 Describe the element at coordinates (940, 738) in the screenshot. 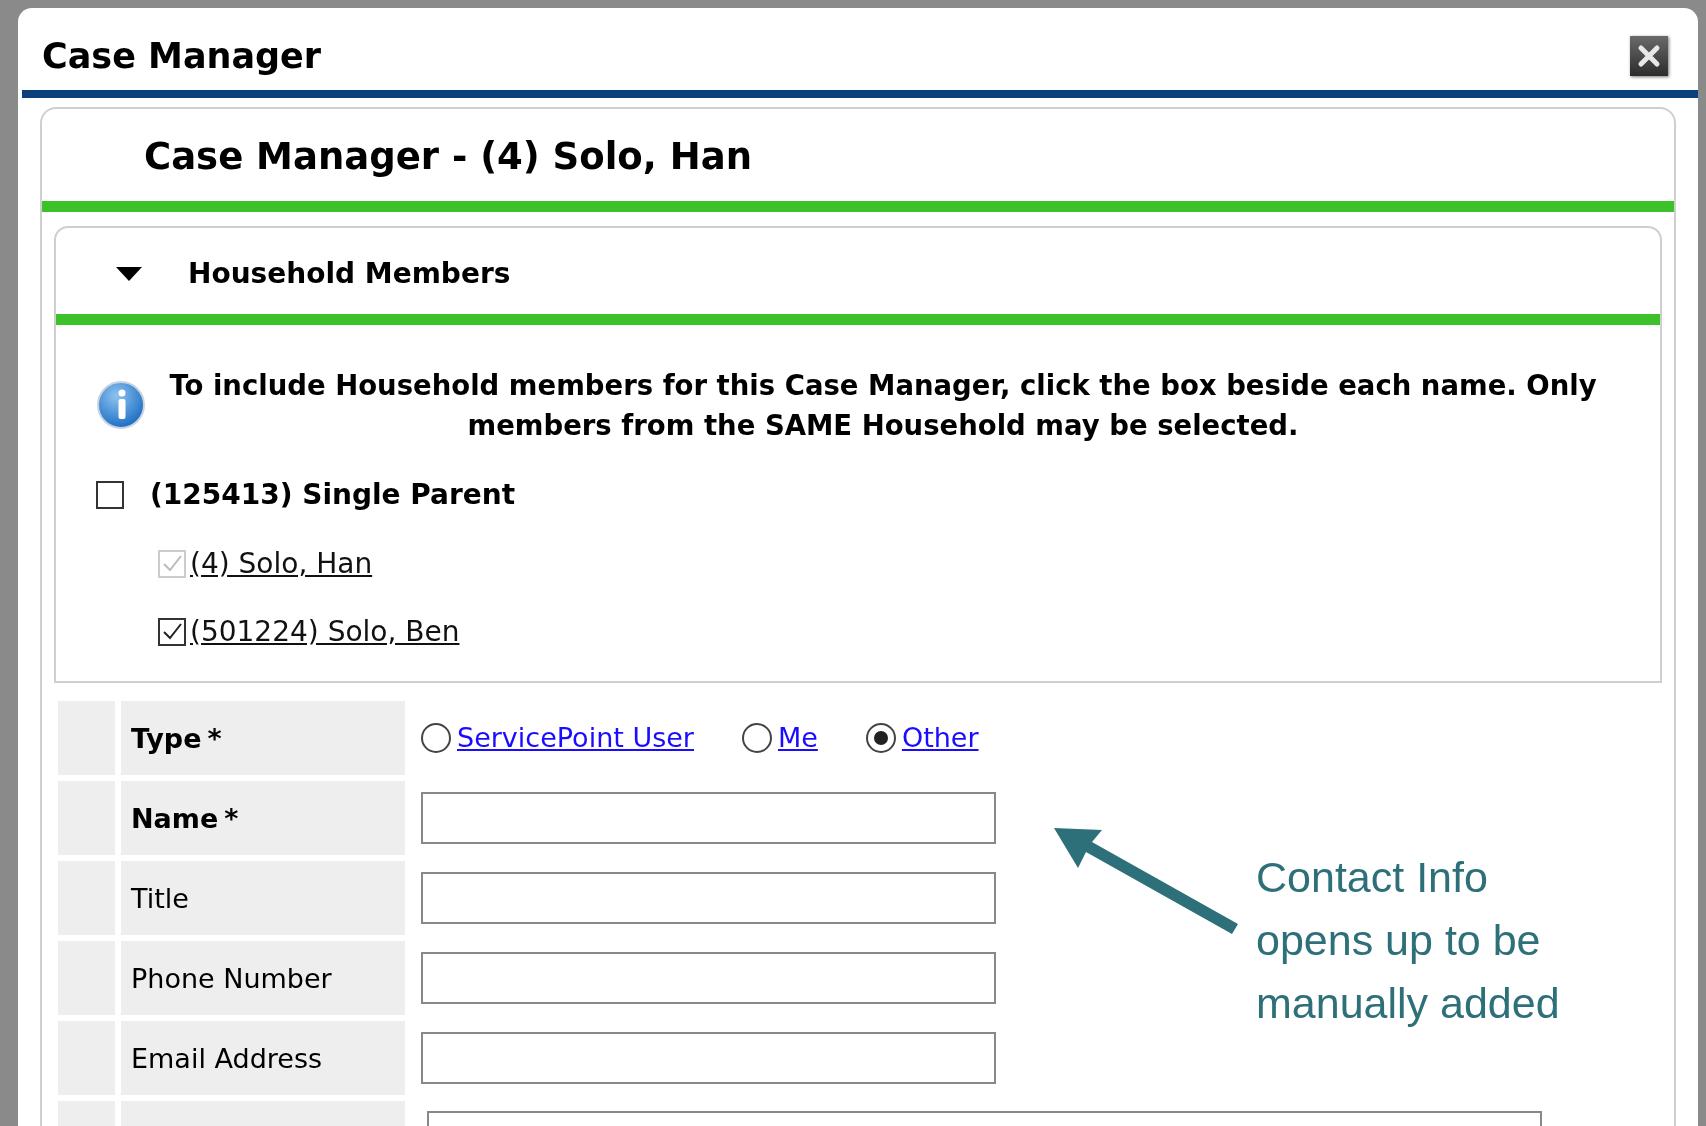

I see `option-link: Other` at that location.